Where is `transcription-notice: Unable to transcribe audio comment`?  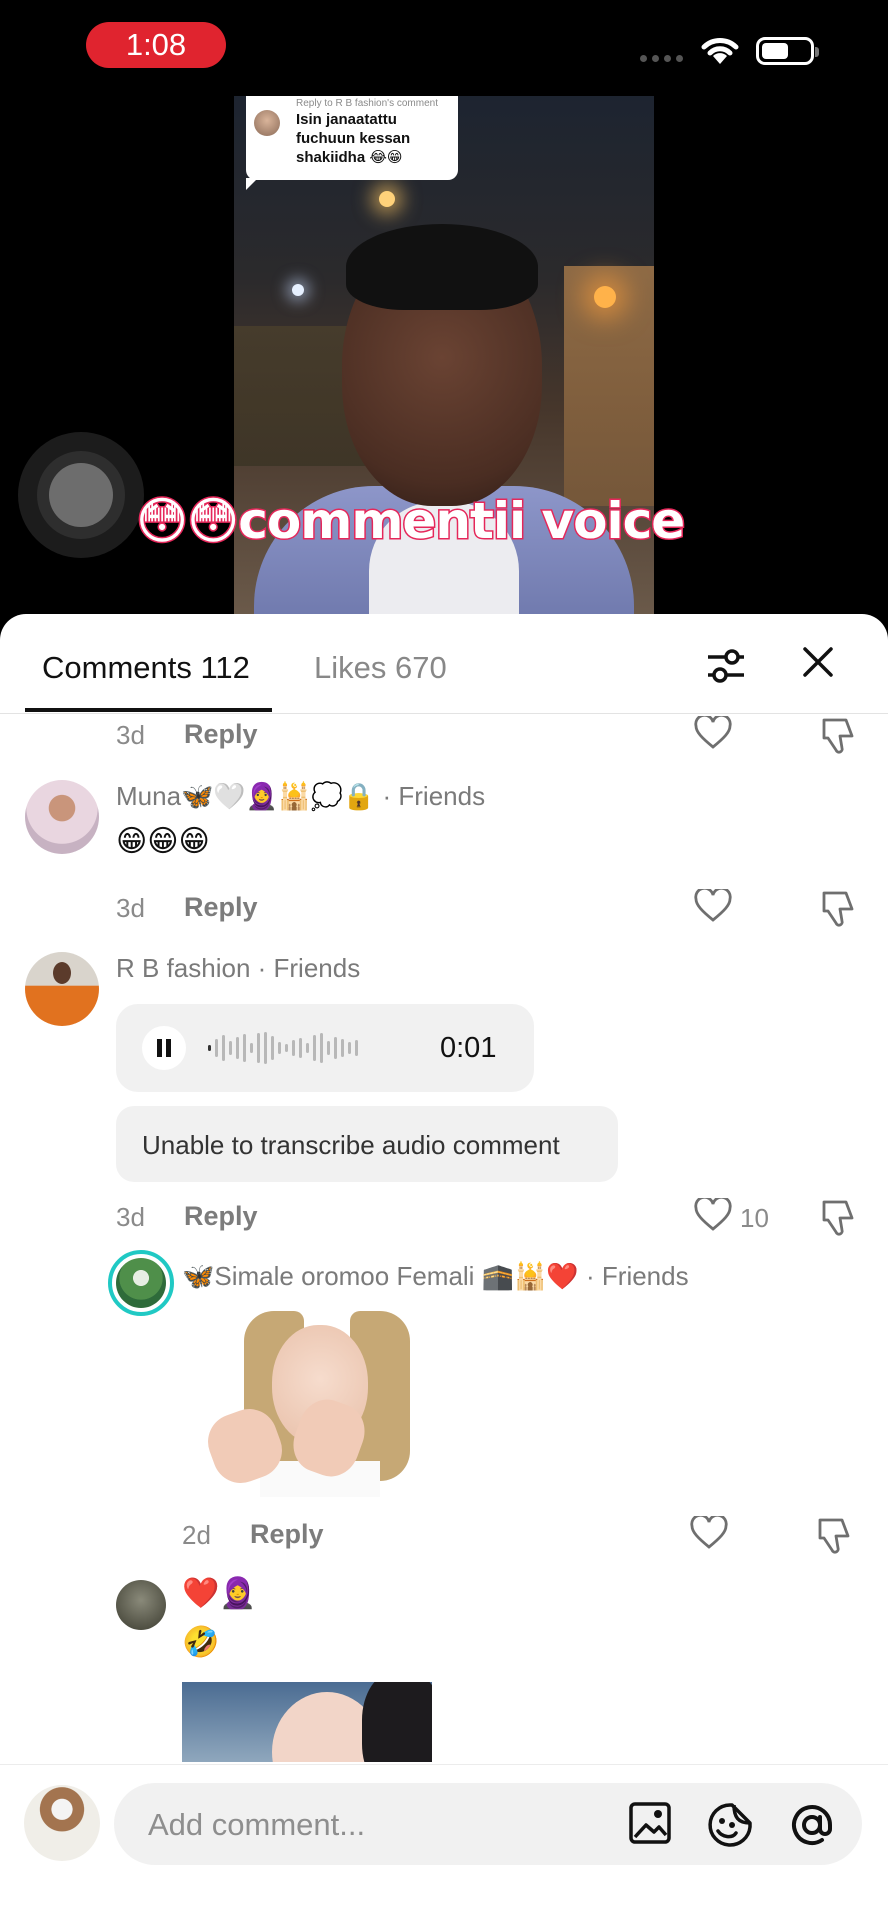
transcription-notice: Unable to transcribe audio comment is located at coordinates (367, 1144).